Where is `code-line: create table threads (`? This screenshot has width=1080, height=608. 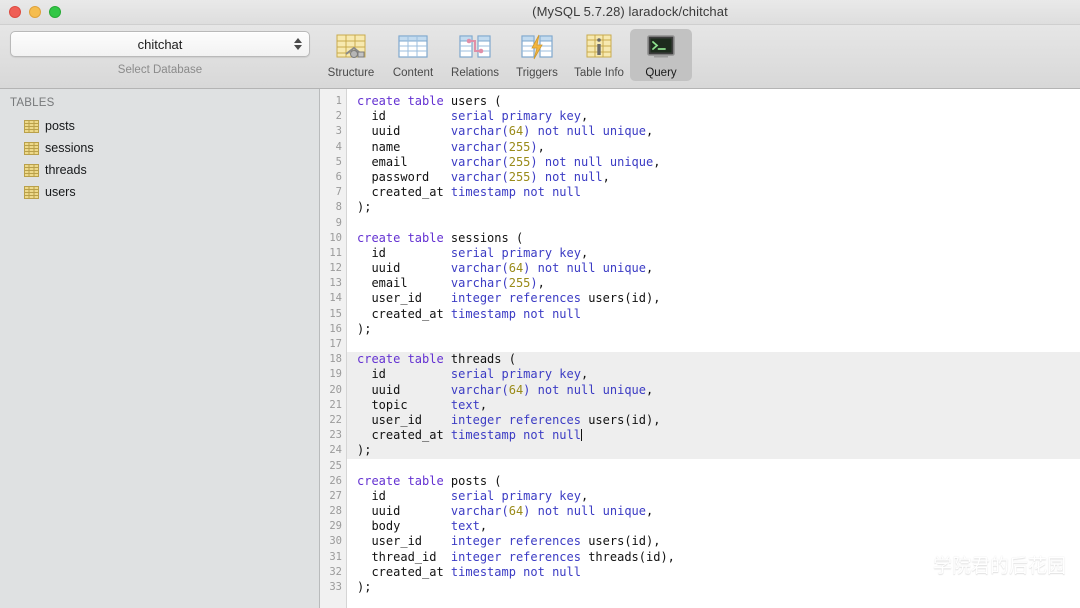 code-line: create table threads ( is located at coordinates (718, 359).